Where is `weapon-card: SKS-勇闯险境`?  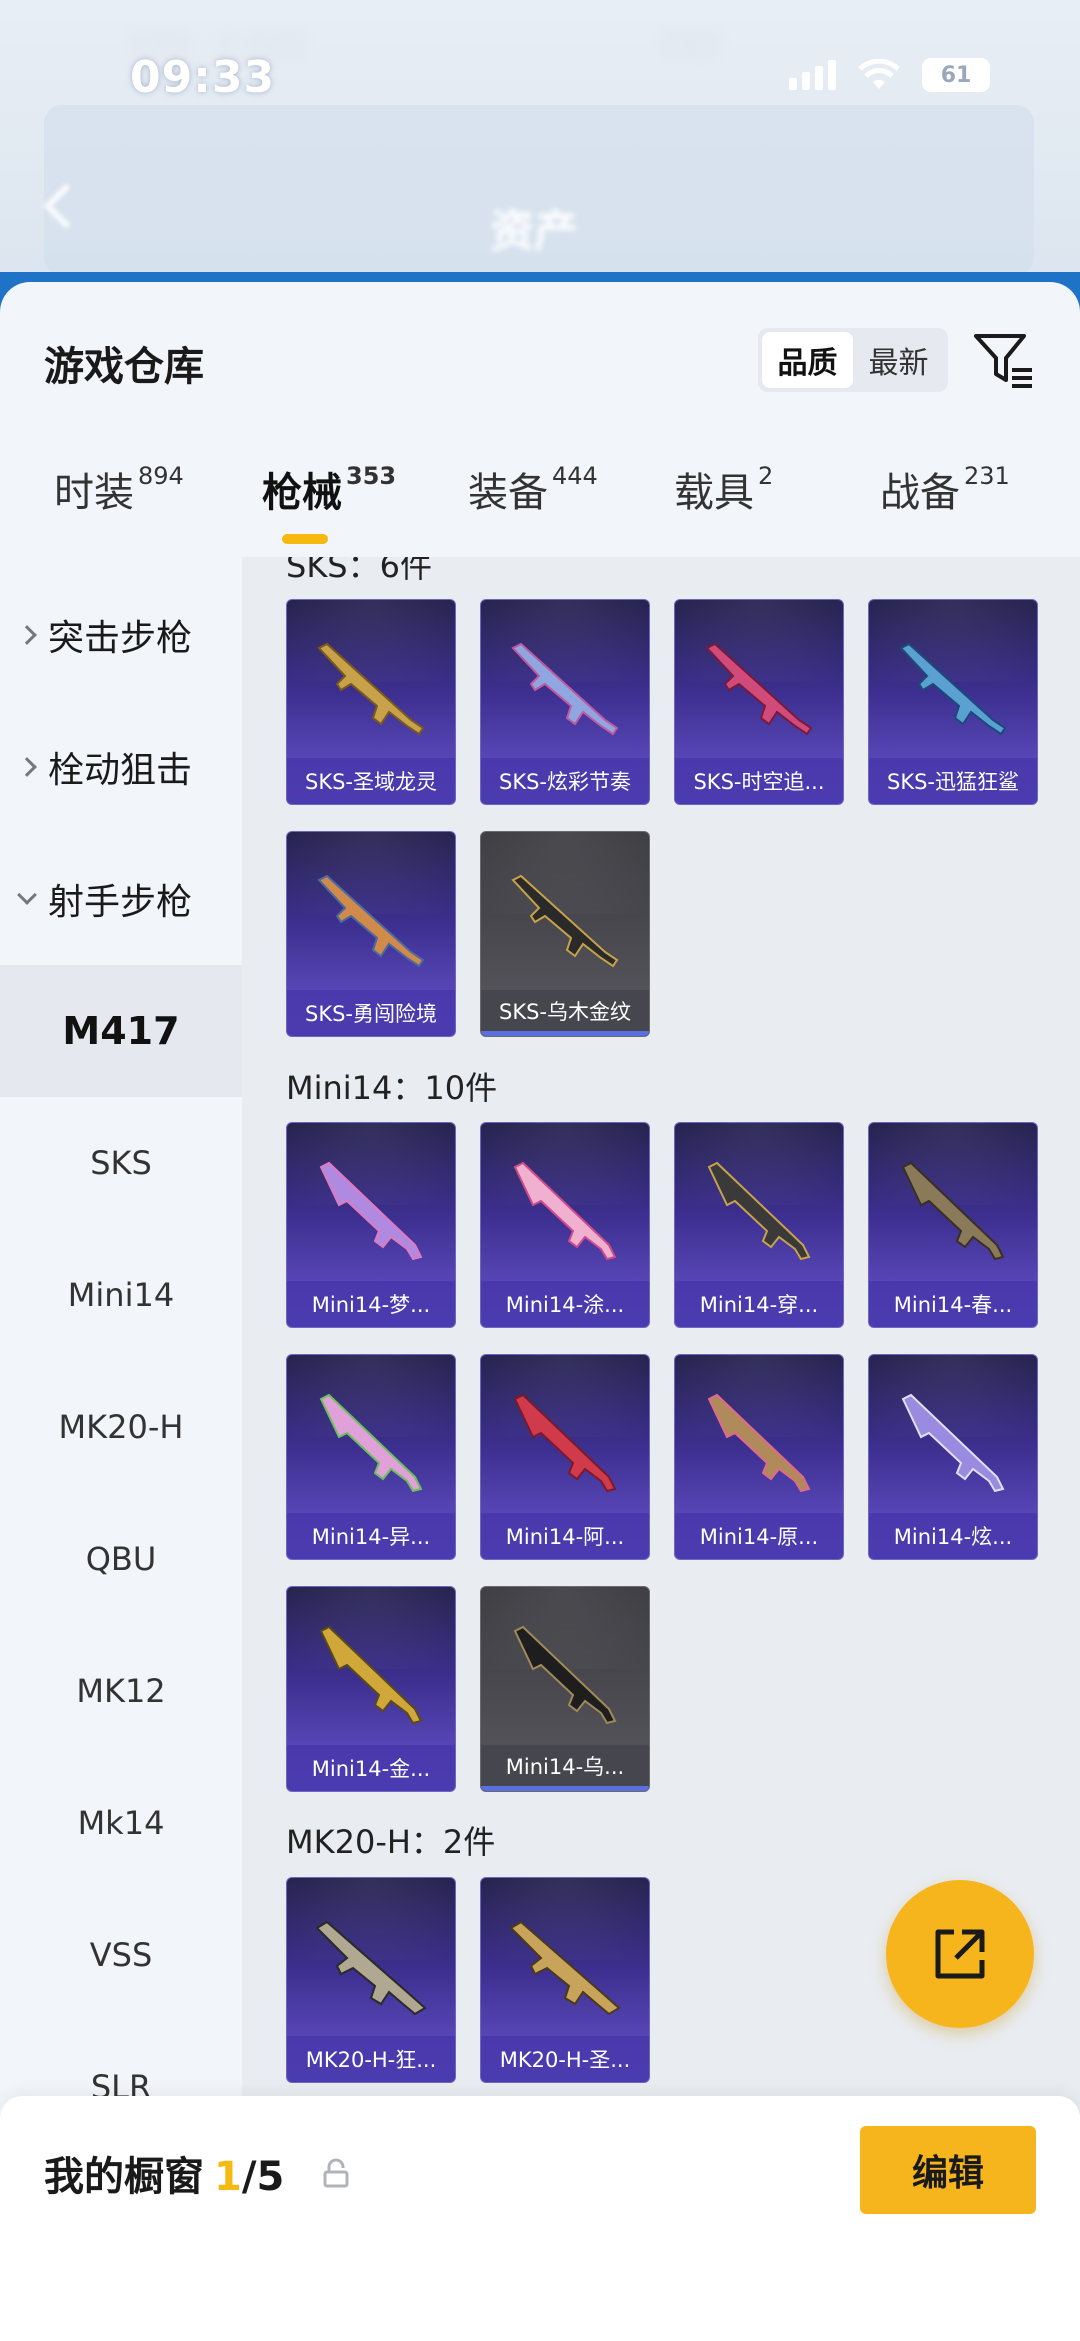 weapon-card: SKS-勇闯险境 is located at coordinates (371, 934).